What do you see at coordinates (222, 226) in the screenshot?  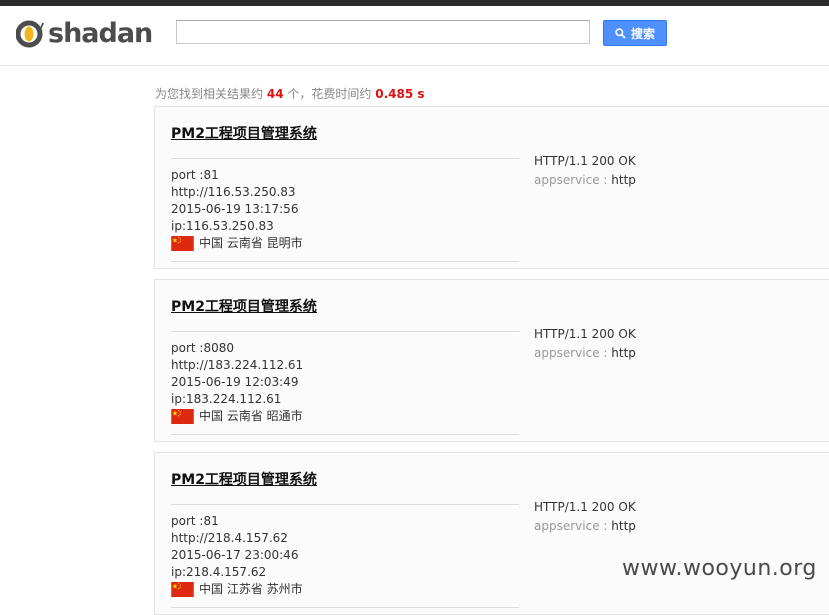 I see `result-ip: ip:116.53.250.83` at bounding box center [222, 226].